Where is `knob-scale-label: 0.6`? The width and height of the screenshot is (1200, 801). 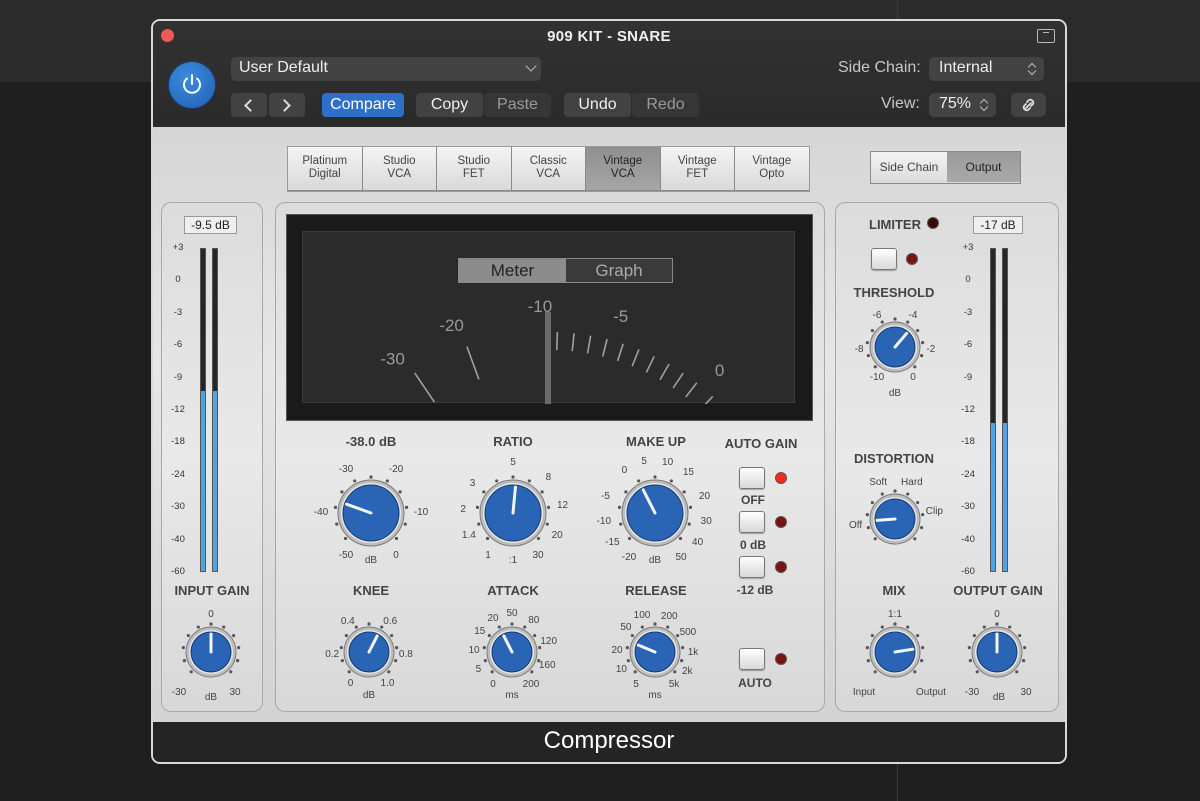 knob-scale-label: 0.6 is located at coordinates (390, 621).